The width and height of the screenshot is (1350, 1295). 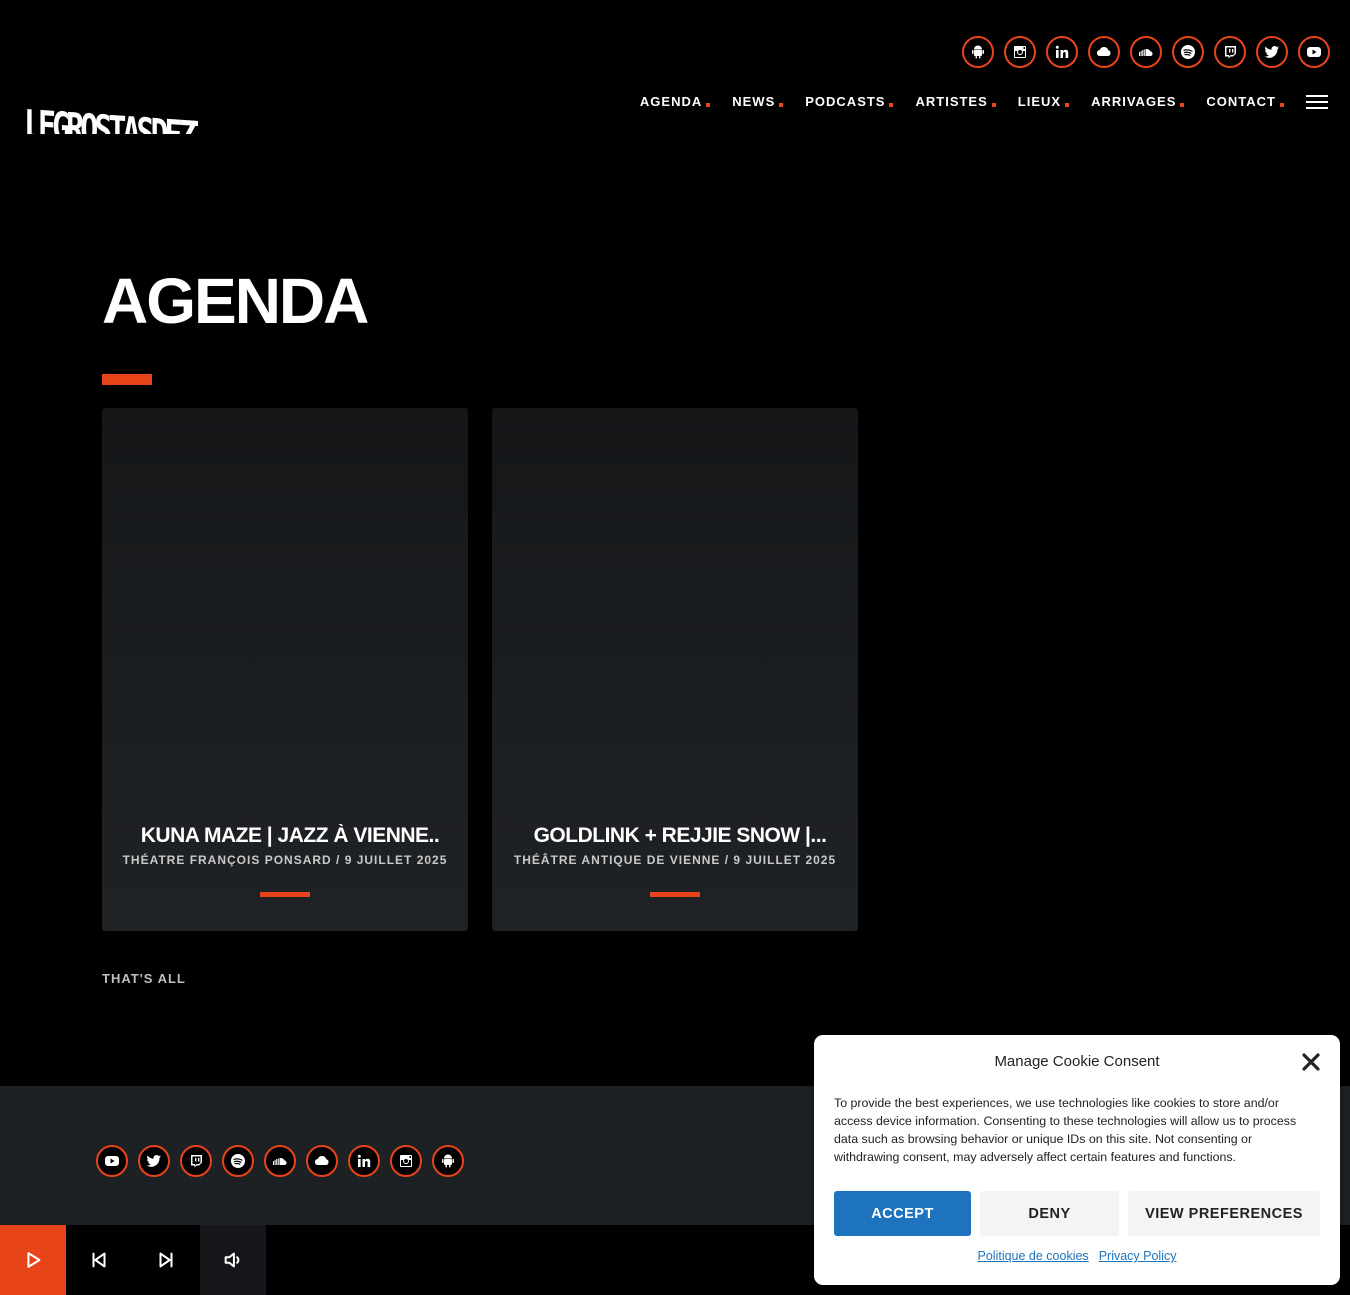 What do you see at coordinates (290, 836) in the screenshot?
I see `event-title: KUNA MAZE | JAZZ À VIENNE..` at bounding box center [290, 836].